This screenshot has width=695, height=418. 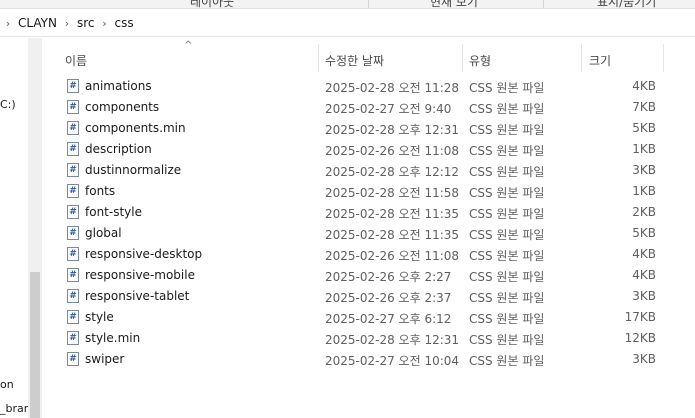 I want to click on file-name: responsive-tablet, so click(x=137, y=296).